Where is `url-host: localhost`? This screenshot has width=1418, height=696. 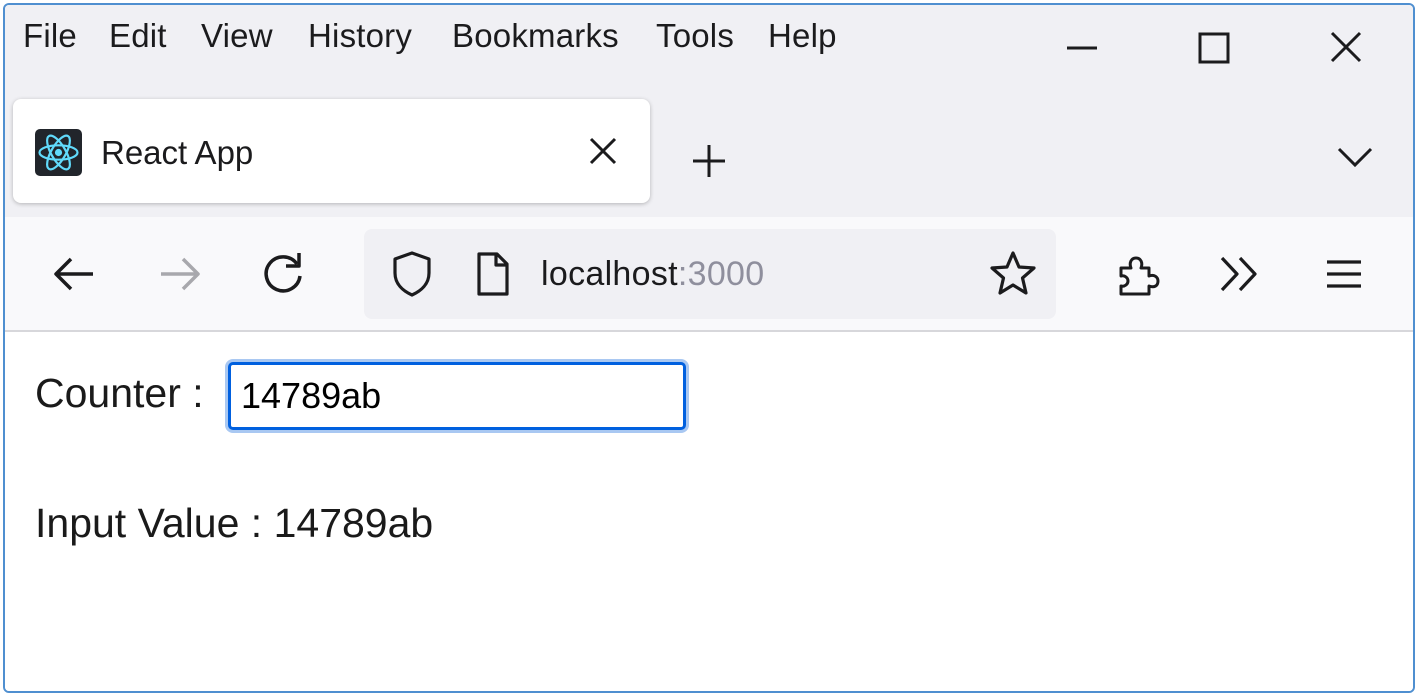
url-host: localhost is located at coordinates (609, 274).